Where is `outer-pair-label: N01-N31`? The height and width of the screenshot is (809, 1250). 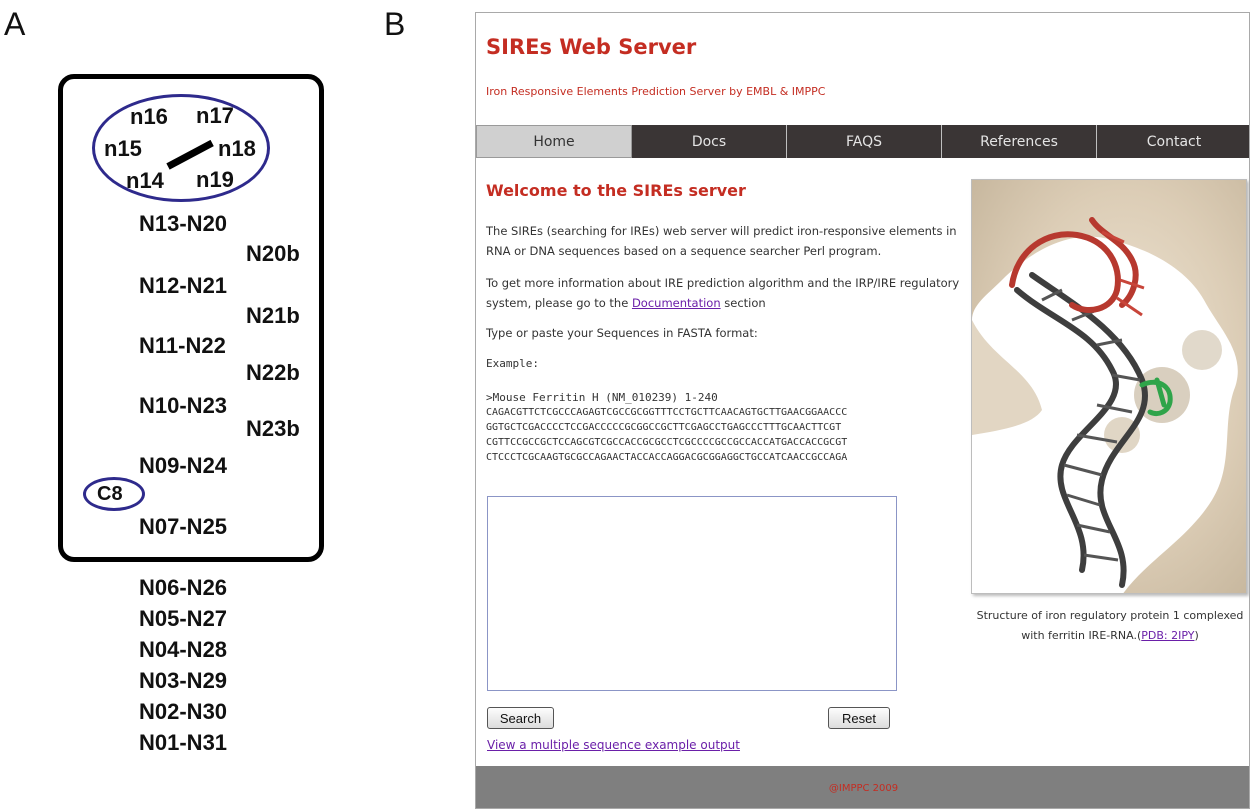
outer-pair-label: N01-N31 is located at coordinates (183, 742).